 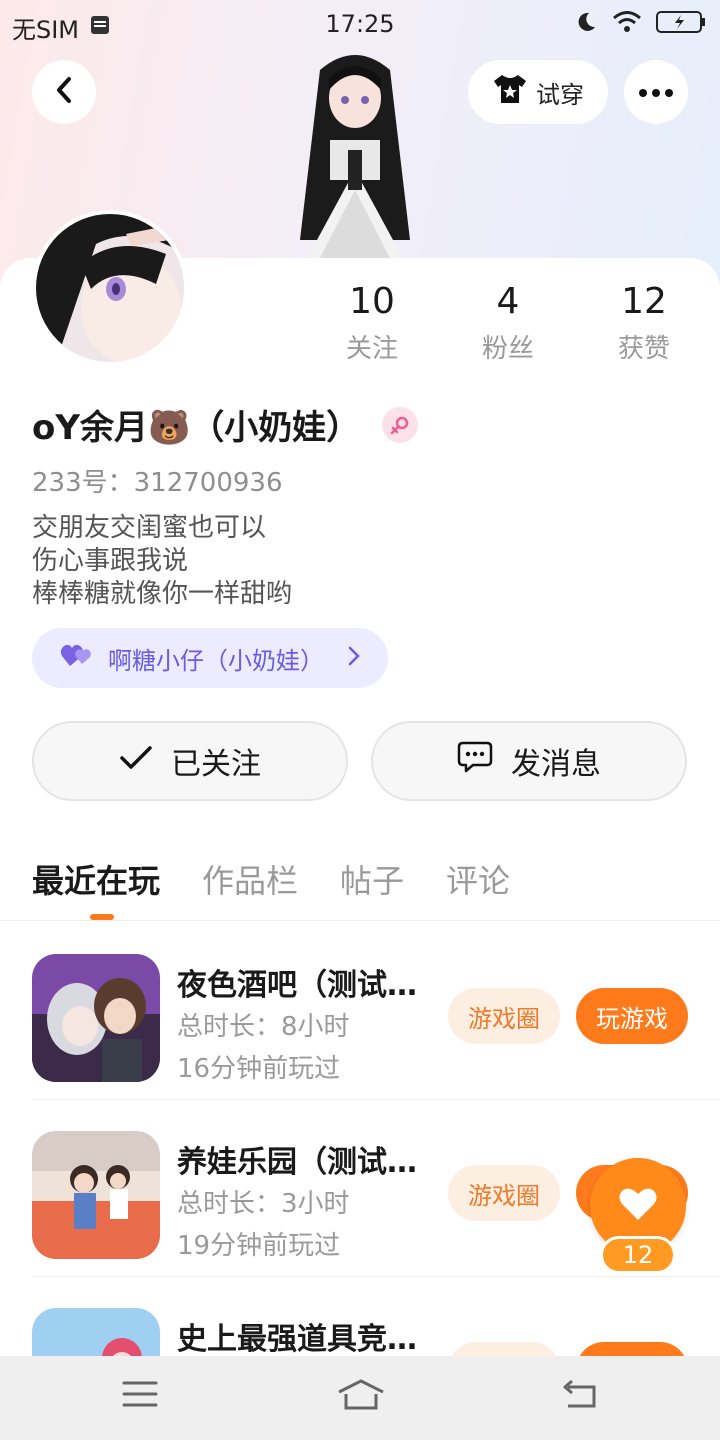 What do you see at coordinates (259, 1246) in the screenshot?
I see `game-last-played: 19分钟前玩过` at bounding box center [259, 1246].